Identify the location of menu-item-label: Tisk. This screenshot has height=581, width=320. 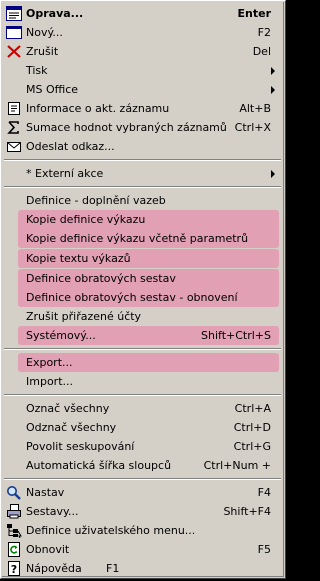
(37, 70).